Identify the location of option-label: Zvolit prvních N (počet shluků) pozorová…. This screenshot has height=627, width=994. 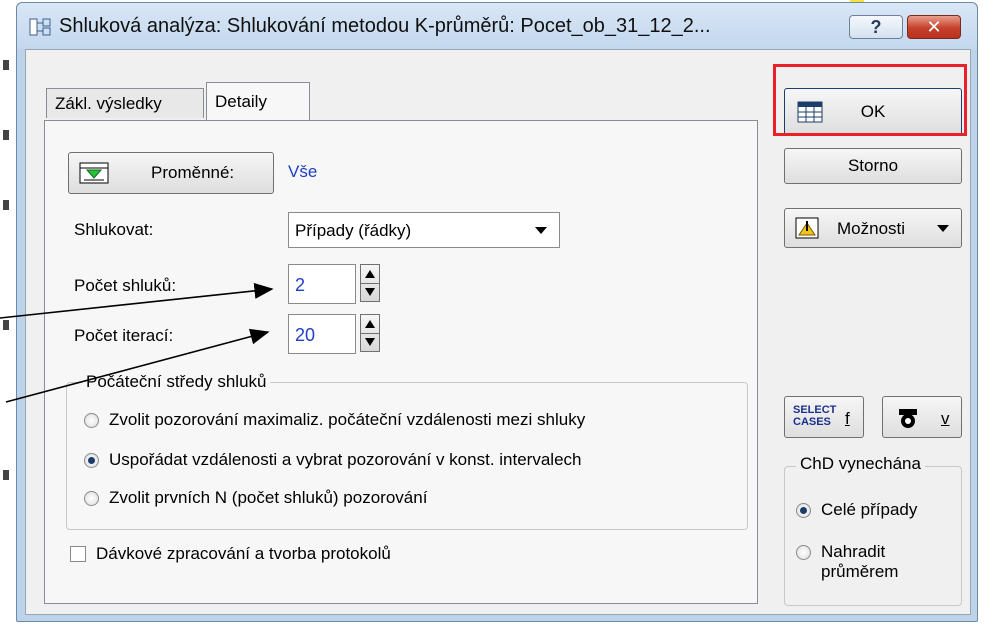
(268, 497).